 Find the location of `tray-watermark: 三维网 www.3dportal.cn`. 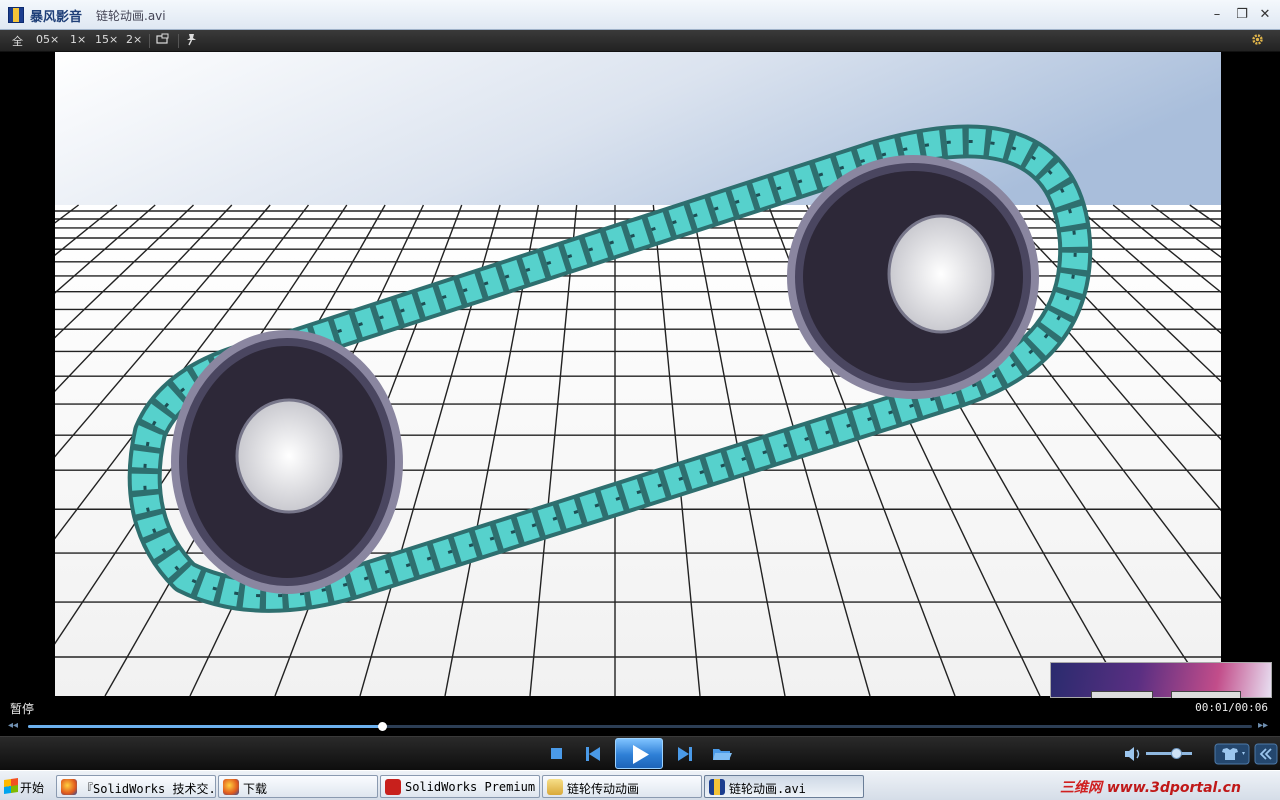

tray-watermark: 三维网 www.3dportal.cn is located at coordinates (1150, 787).